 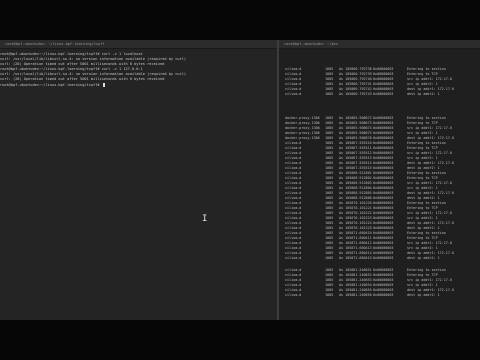 I want to click on text-cursor, so click(x=103, y=84).